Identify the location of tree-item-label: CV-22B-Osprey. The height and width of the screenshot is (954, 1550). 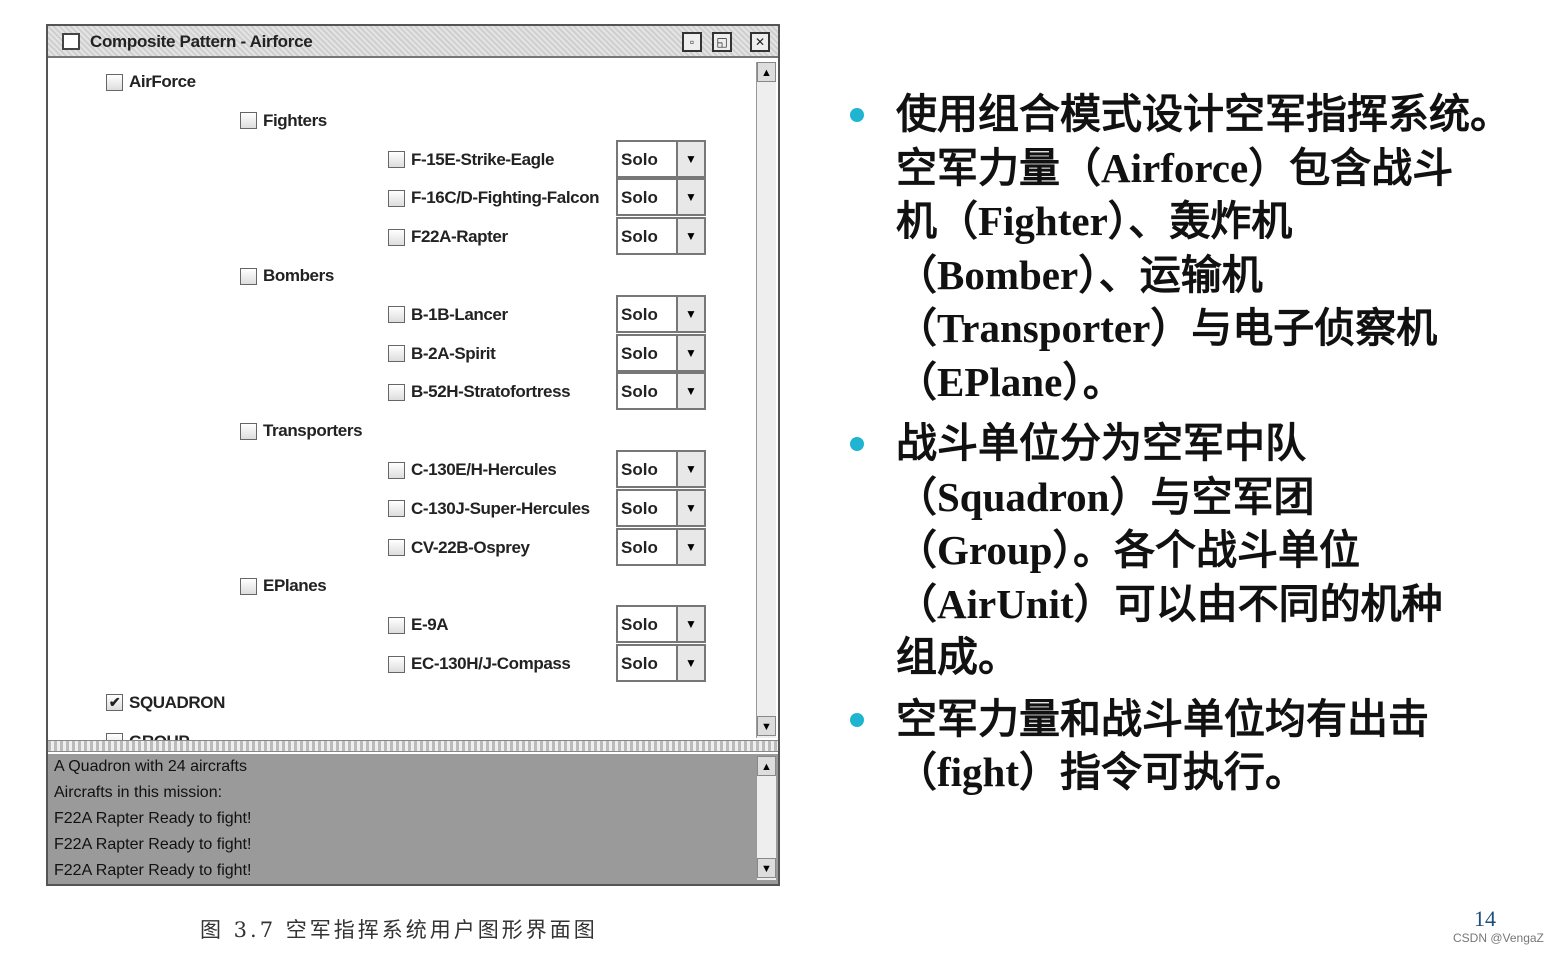
(470, 547).